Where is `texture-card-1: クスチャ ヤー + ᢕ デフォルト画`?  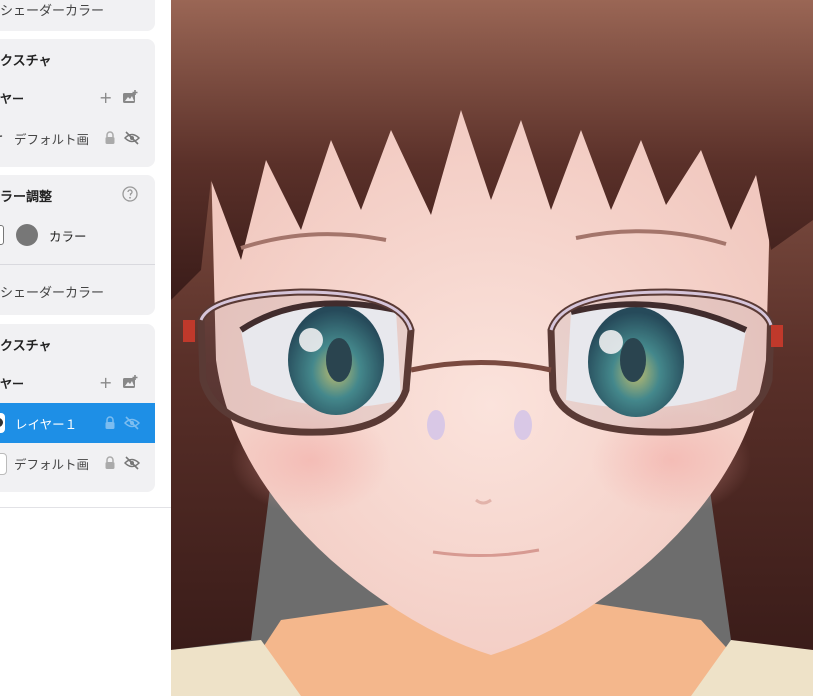 texture-card-1: クスチャ ヤー + ᢕ デフォルト画 is located at coordinates (77, 103).